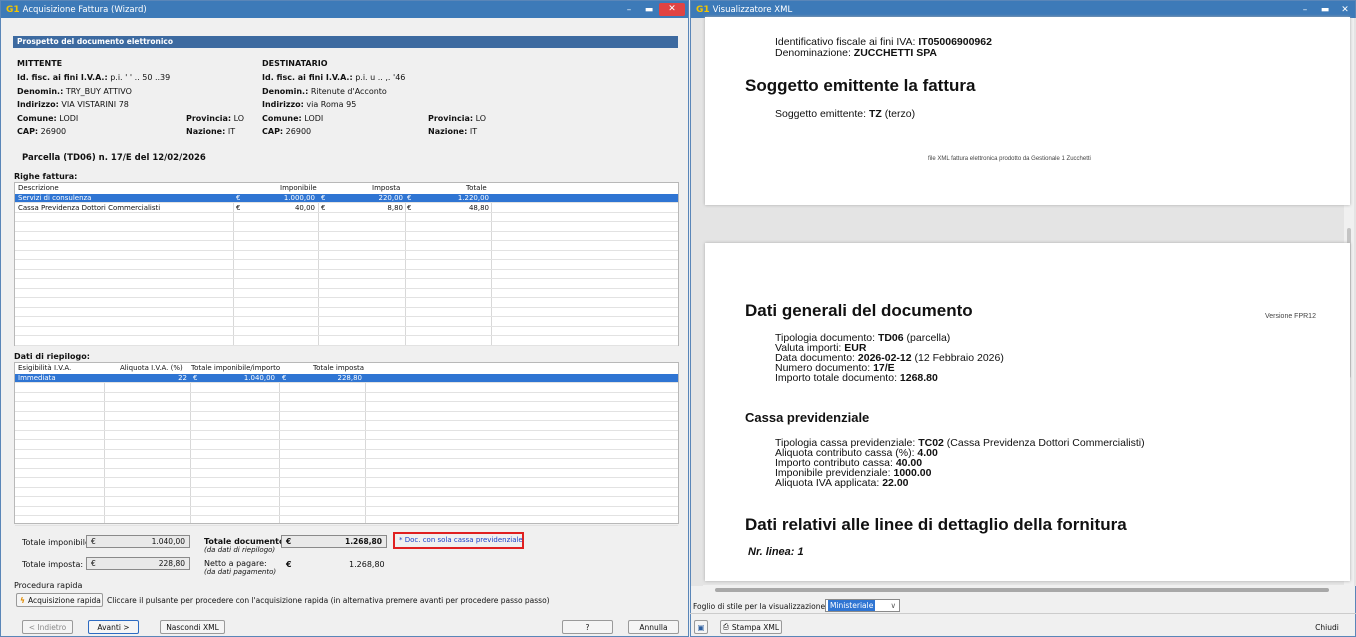  What do you see at coordinates (653, 627) in the screenshot?
I see `cancel-button: Annulla` at bounding box center [653, 627].